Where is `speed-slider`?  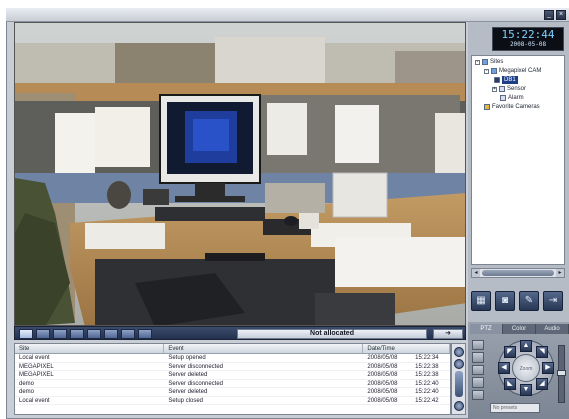 speed-slider is located at coordinates (561, 374).